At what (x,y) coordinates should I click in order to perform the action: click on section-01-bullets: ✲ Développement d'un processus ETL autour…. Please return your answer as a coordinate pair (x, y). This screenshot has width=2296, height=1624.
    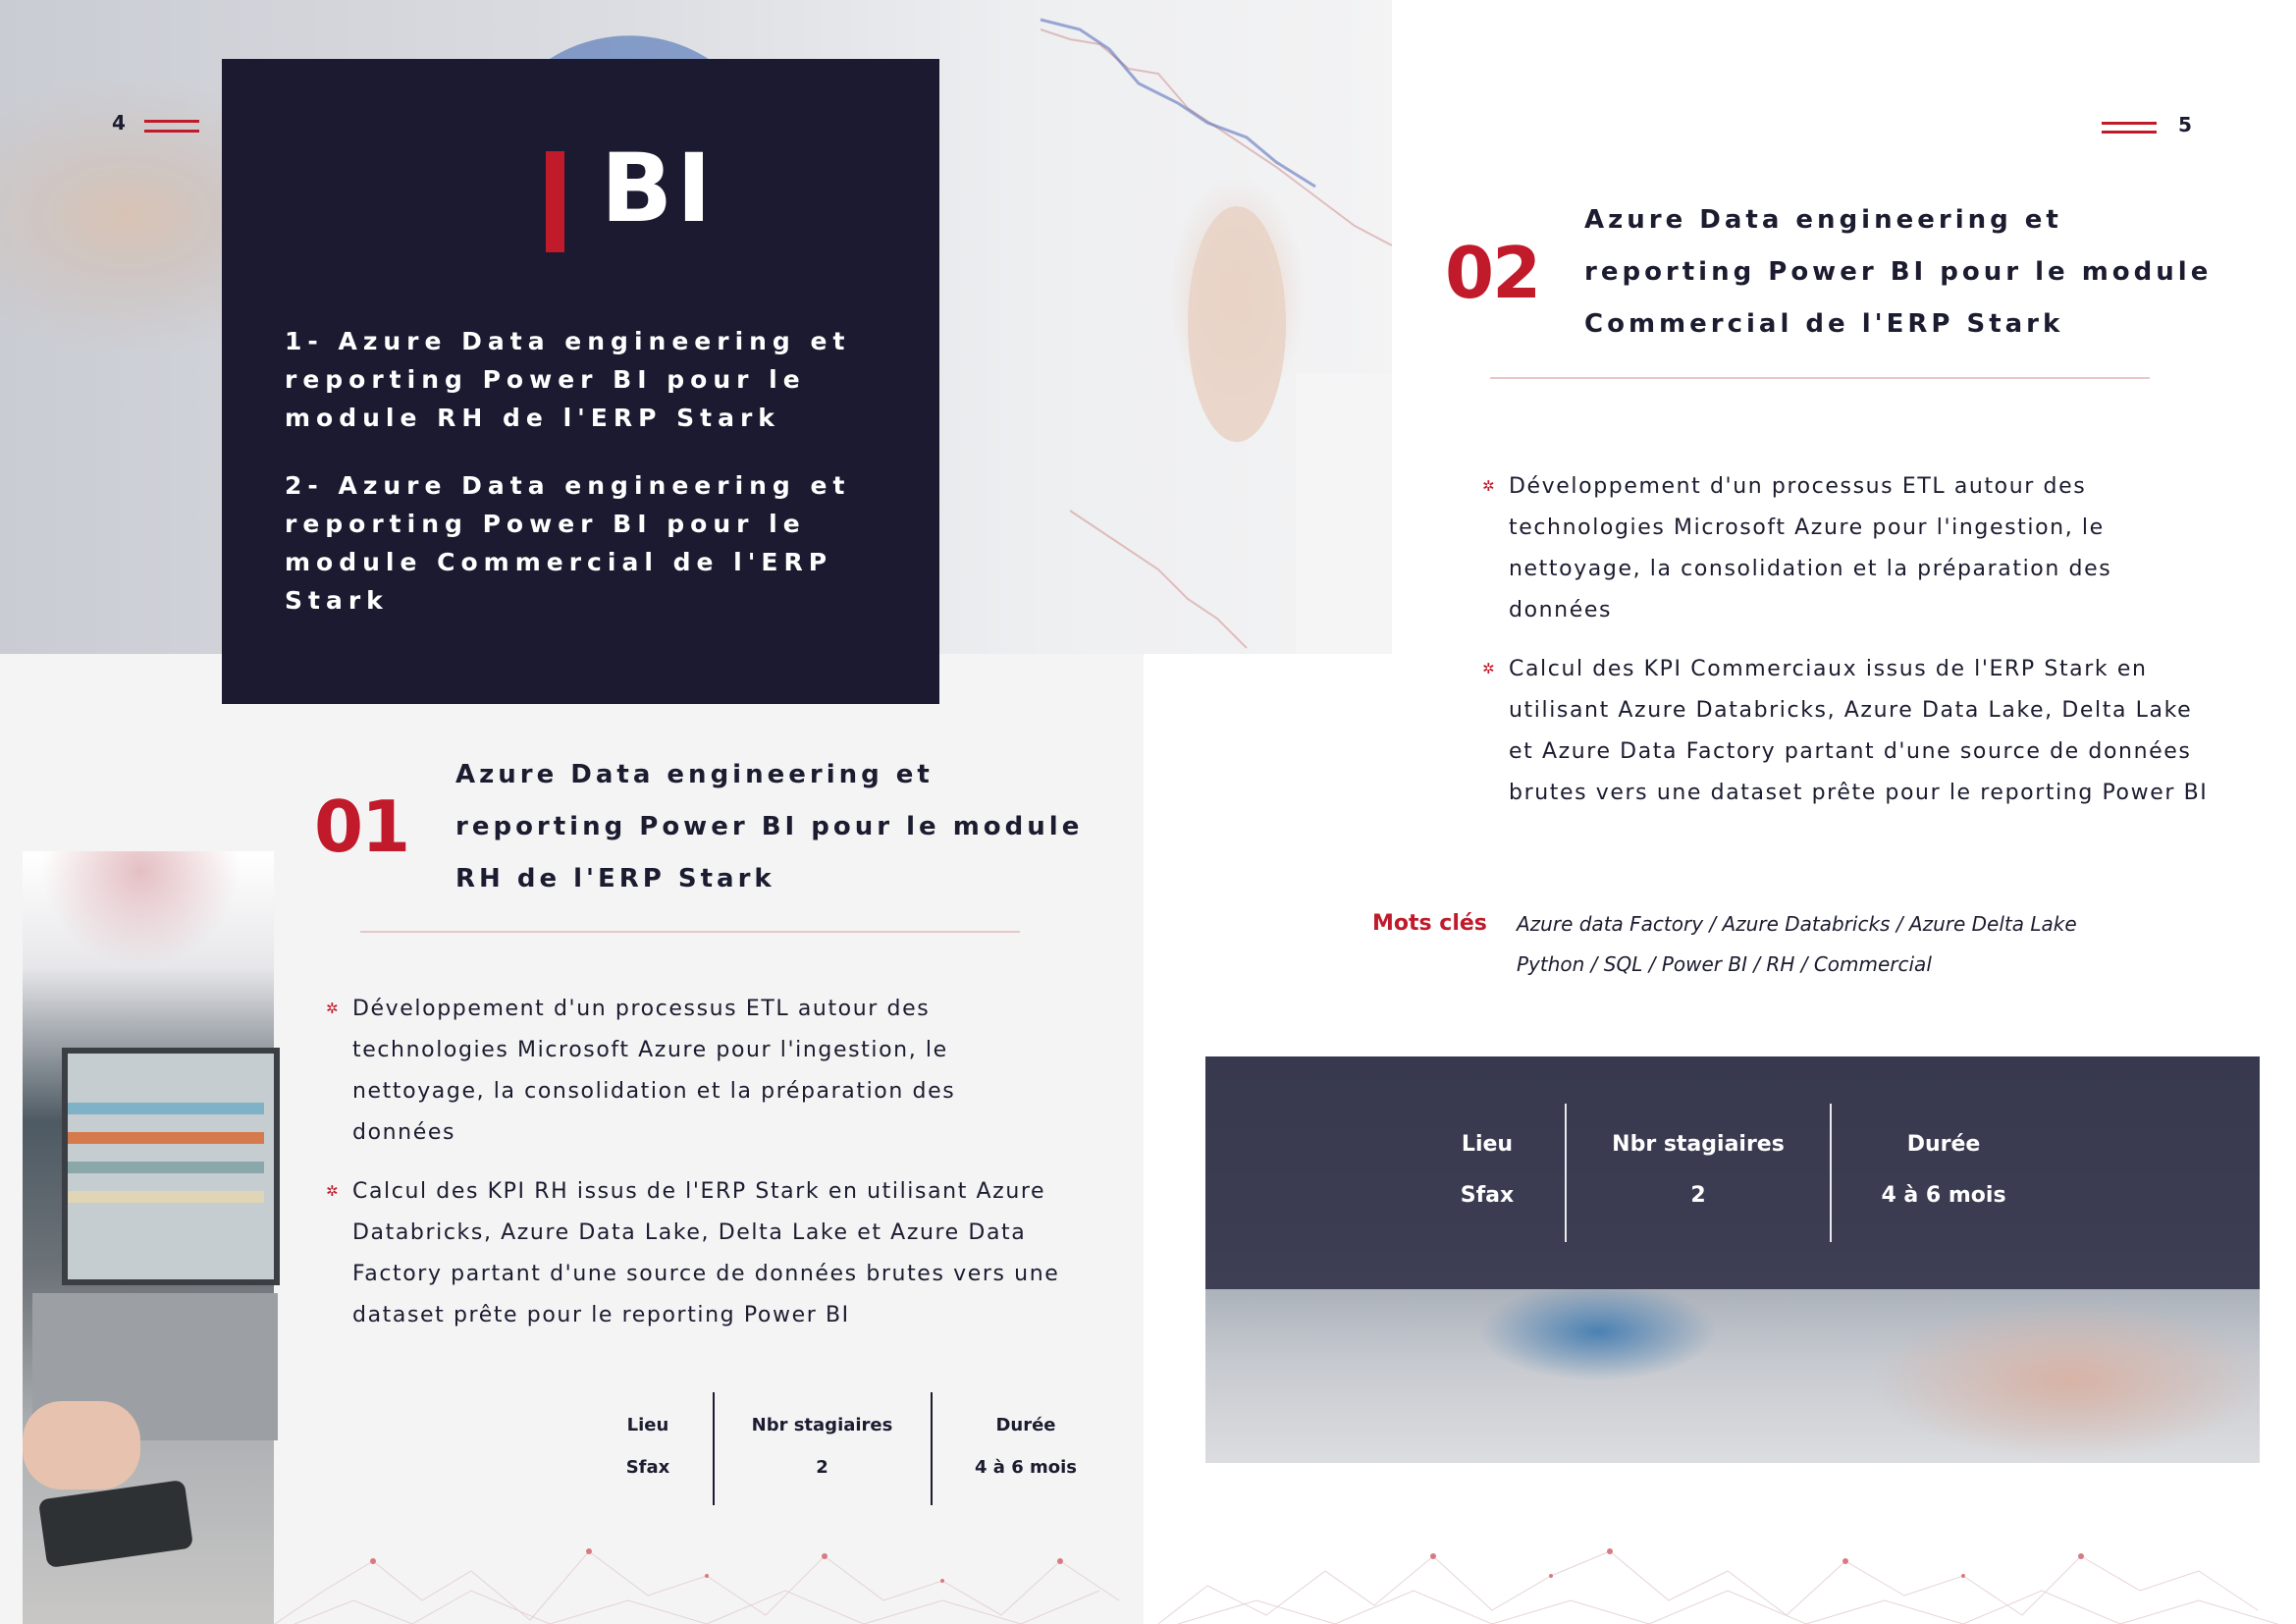
    Looking at the image, I should click on (695, 1171).